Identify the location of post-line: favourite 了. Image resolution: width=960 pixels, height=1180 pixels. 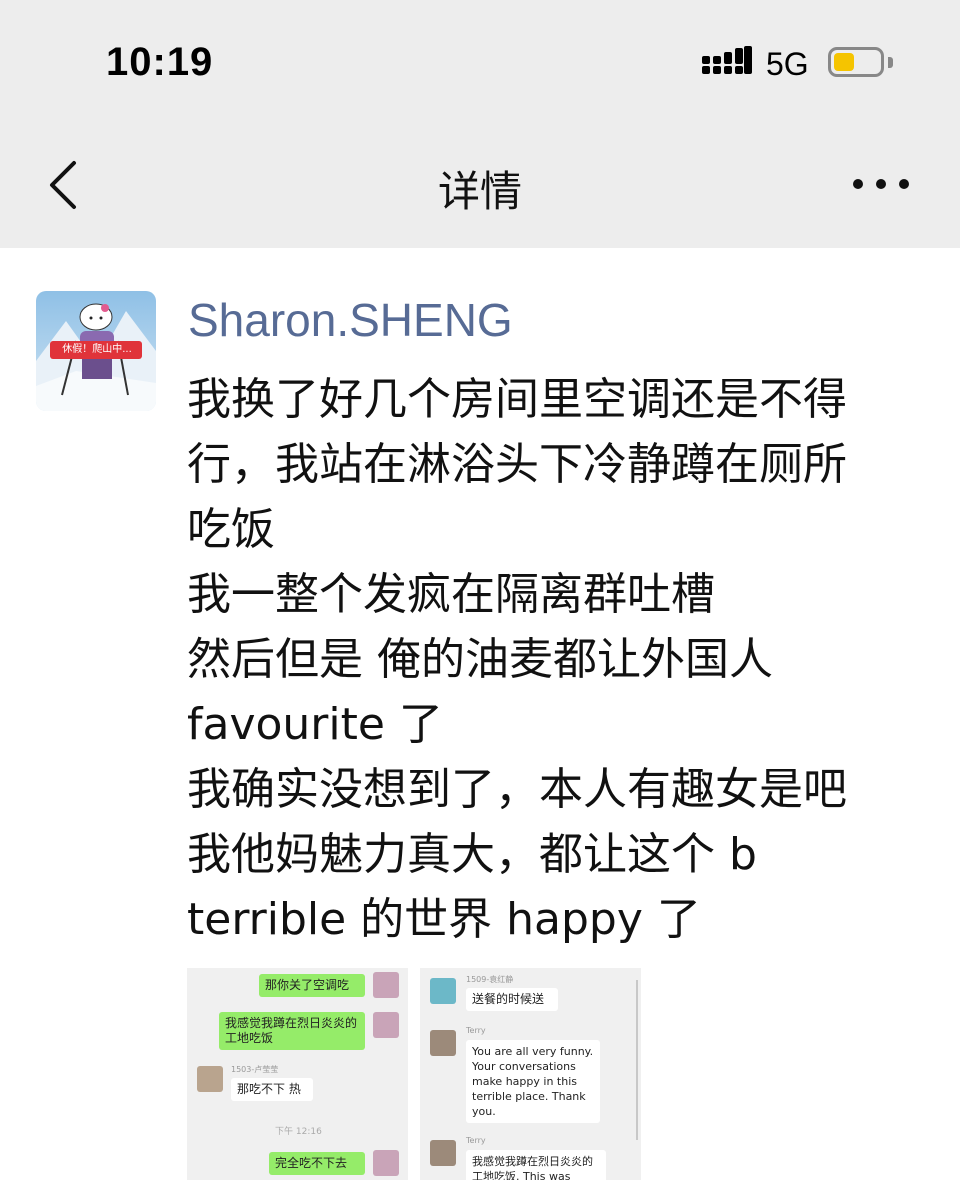
(315, 724).